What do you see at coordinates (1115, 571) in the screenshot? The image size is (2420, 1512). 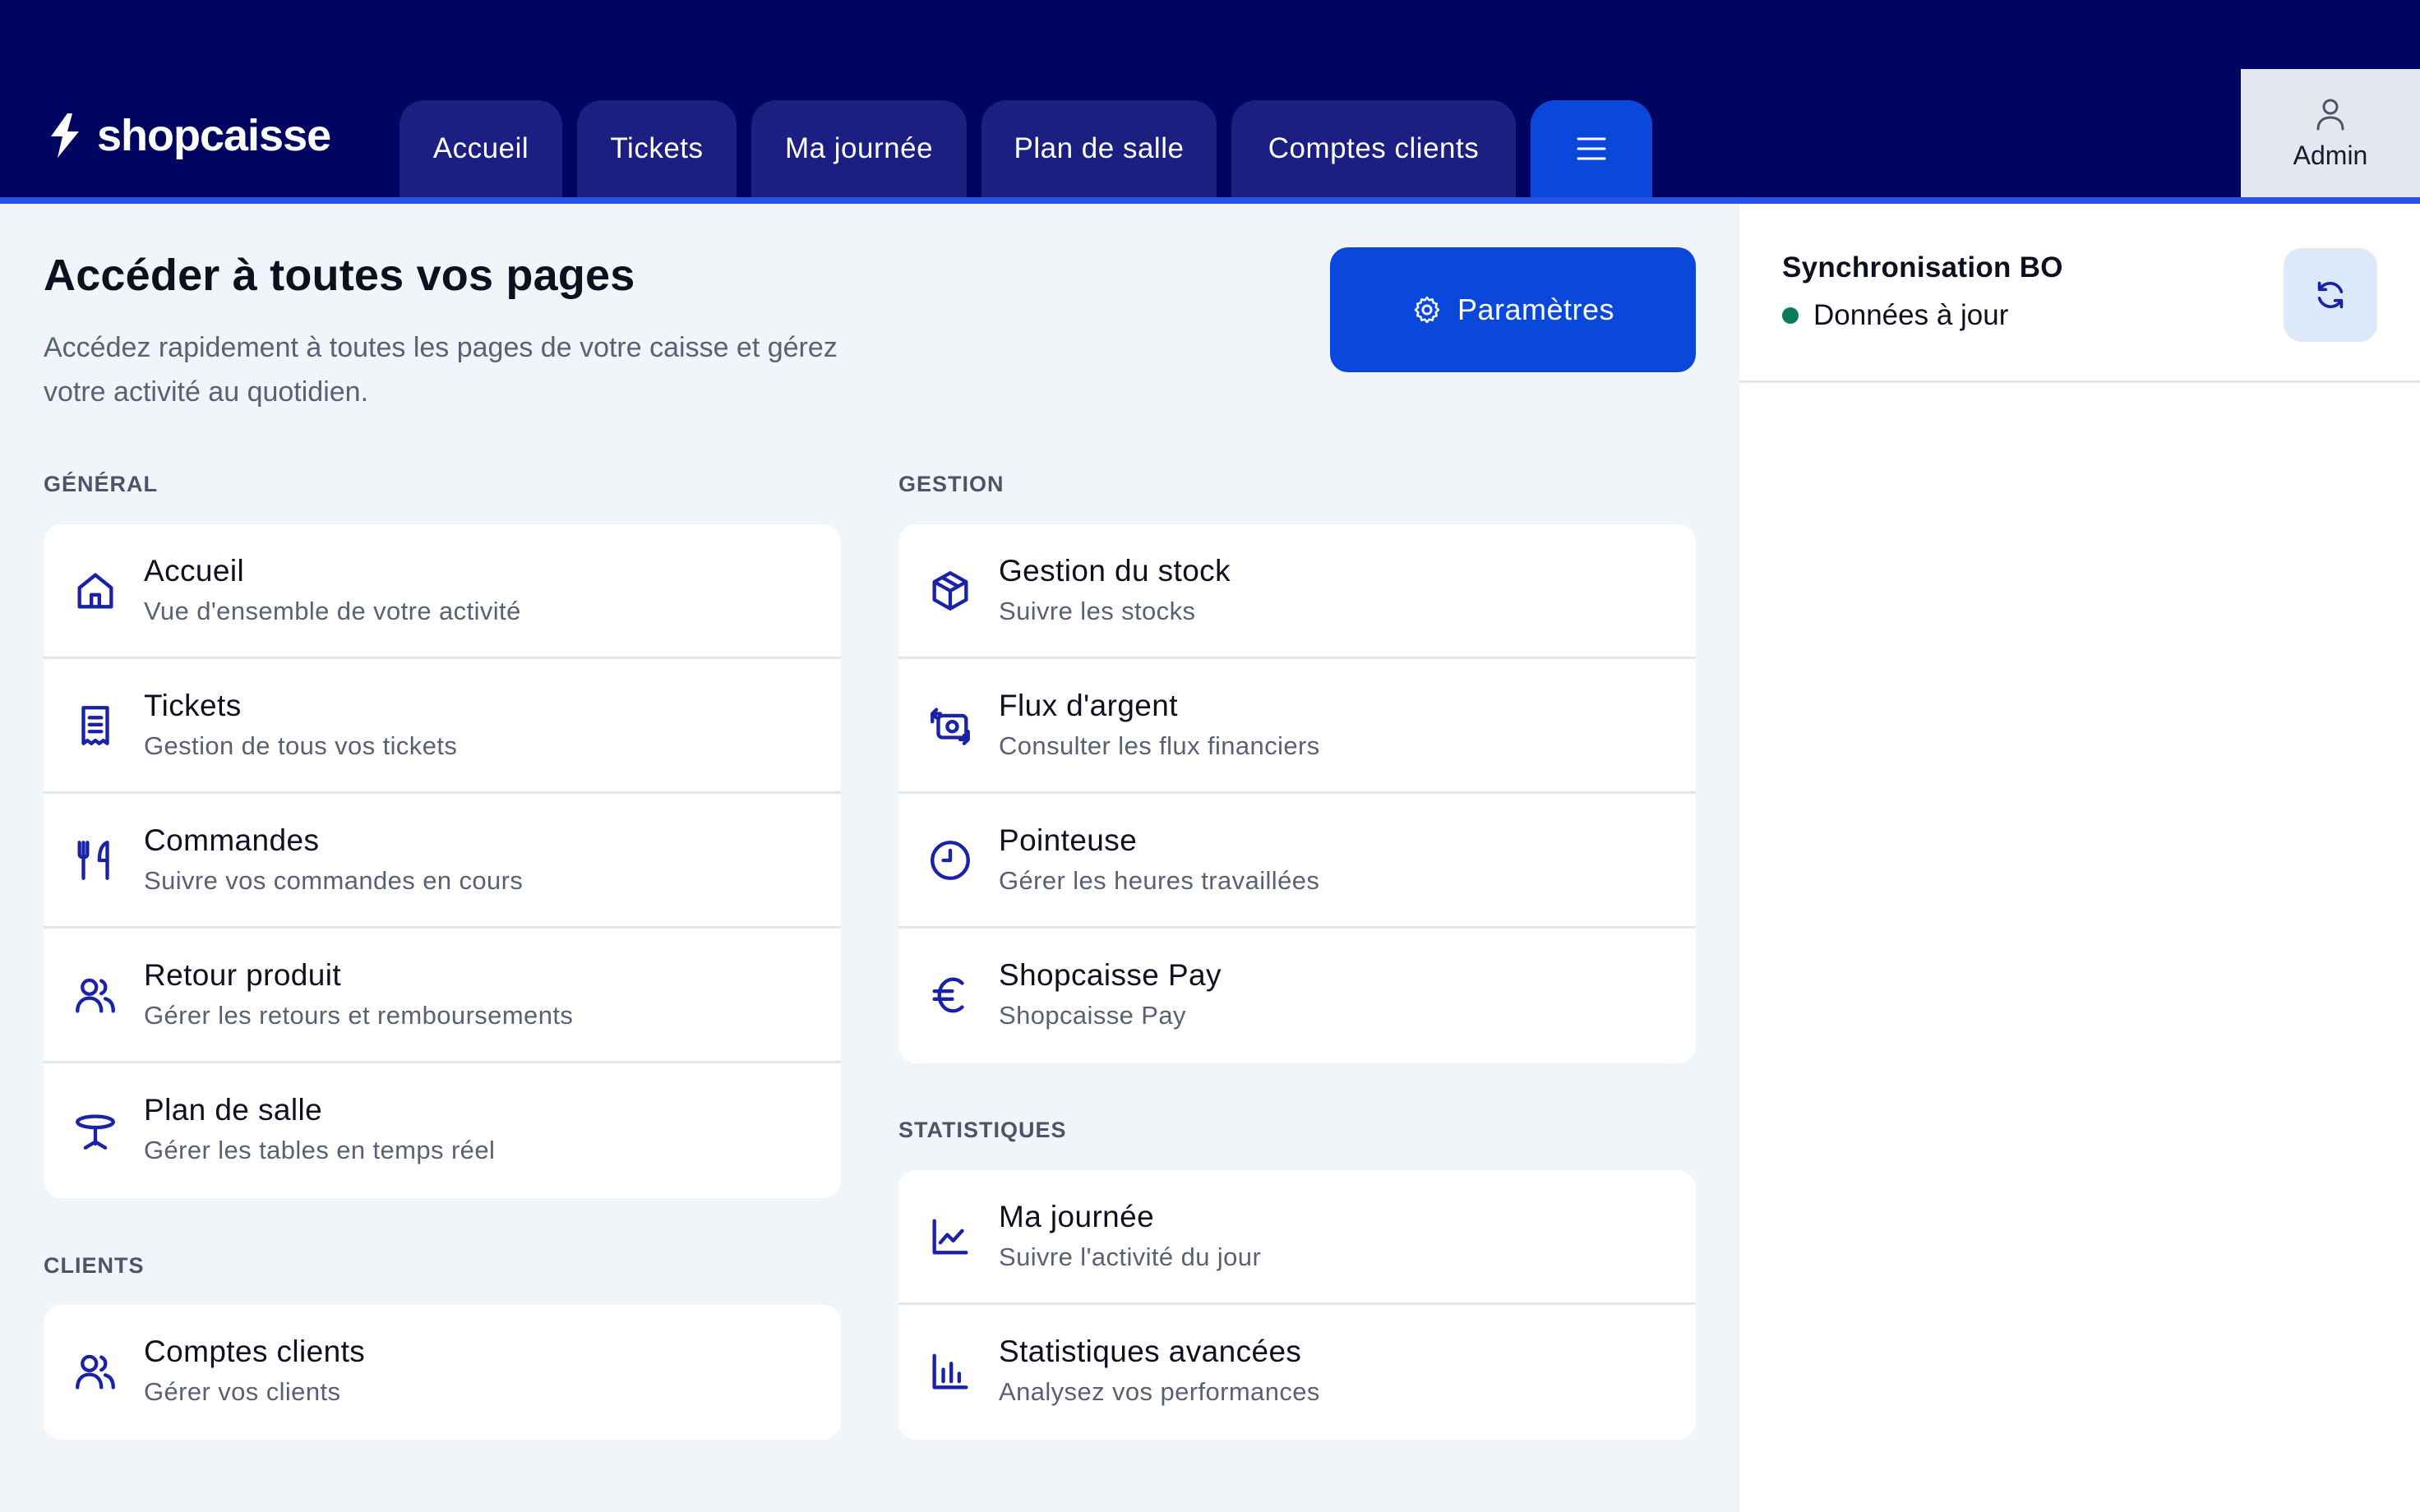 I see `list-item-title: Gestion du stock` at bounding box center [1115, 571].